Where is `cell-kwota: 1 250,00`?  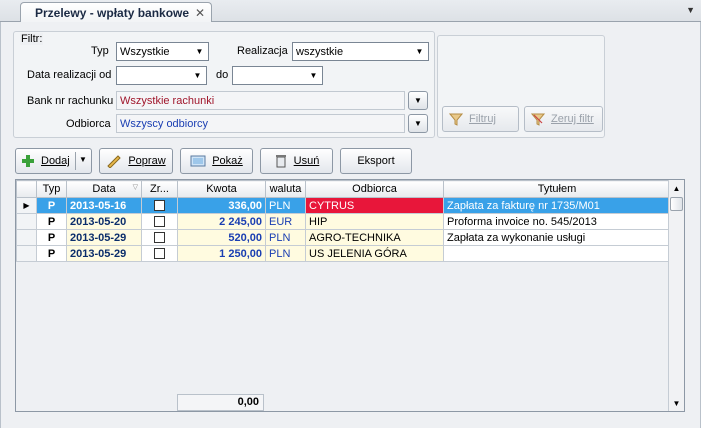 cell-kwota: 1 250,00 is located at coordinates (221, 253).